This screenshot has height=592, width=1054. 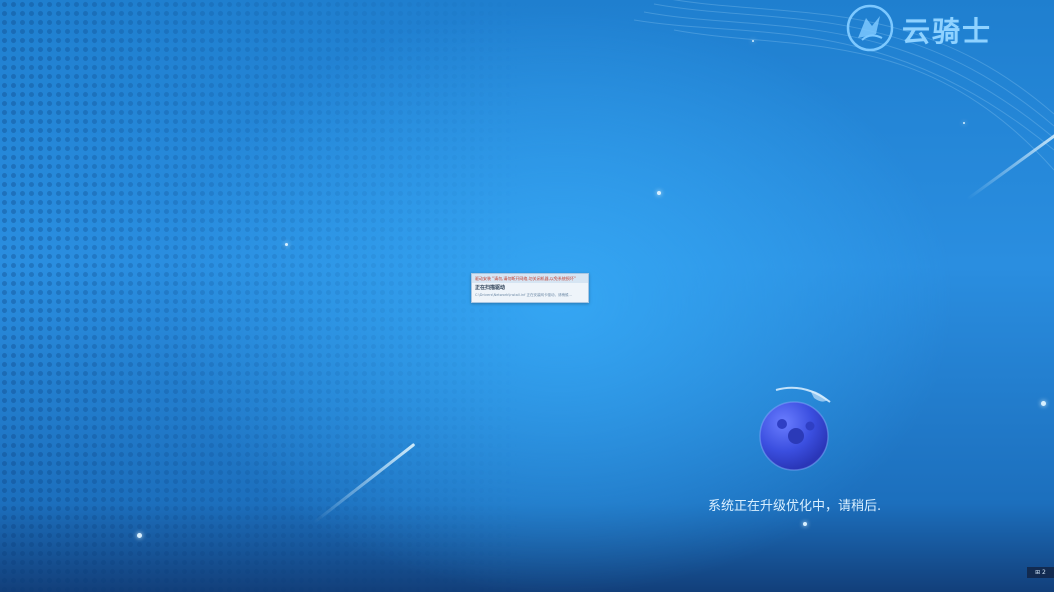 What do you see at coordinates (490, 288) in the screenshot?
I see `dialog-title: 正在扫描驱动` at bounding box center [490, 288].